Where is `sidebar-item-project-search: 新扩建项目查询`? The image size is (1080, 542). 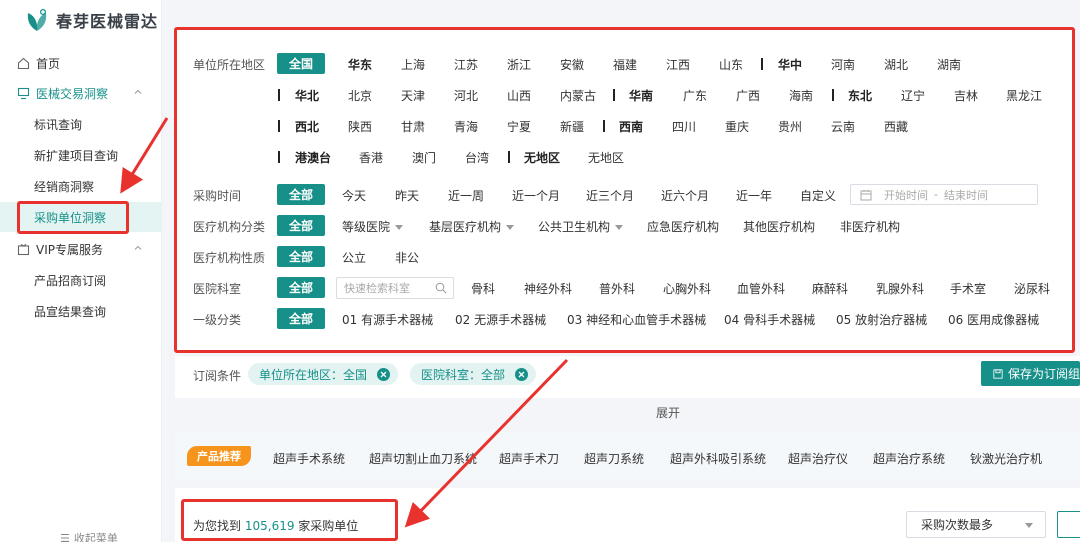 sidebar-item-project-search: 新扩建项目查询 is located at coordinates (81, 155).